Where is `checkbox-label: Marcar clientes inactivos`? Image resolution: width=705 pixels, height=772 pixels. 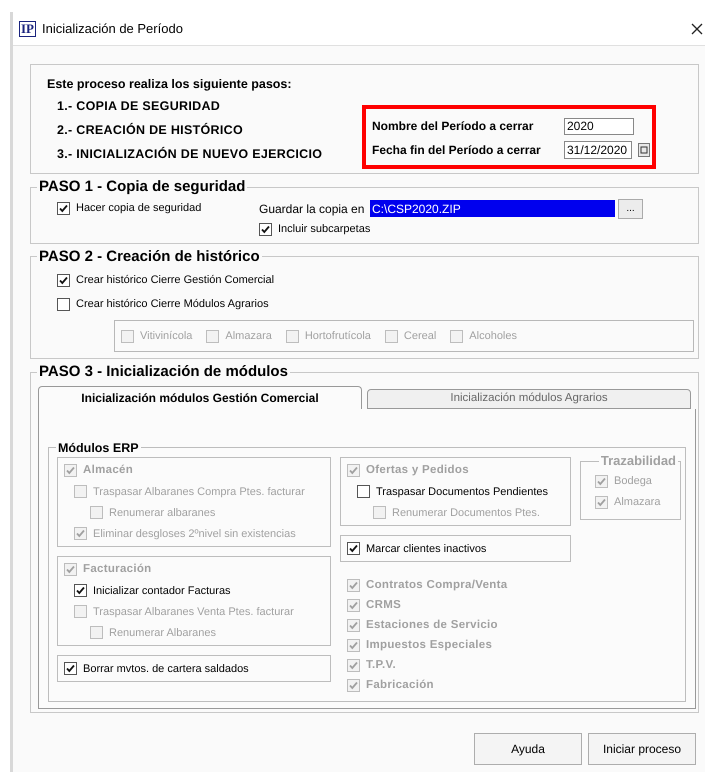 checkbox-label: Marcar clientes inactivos is located at coordinates (426, 549).